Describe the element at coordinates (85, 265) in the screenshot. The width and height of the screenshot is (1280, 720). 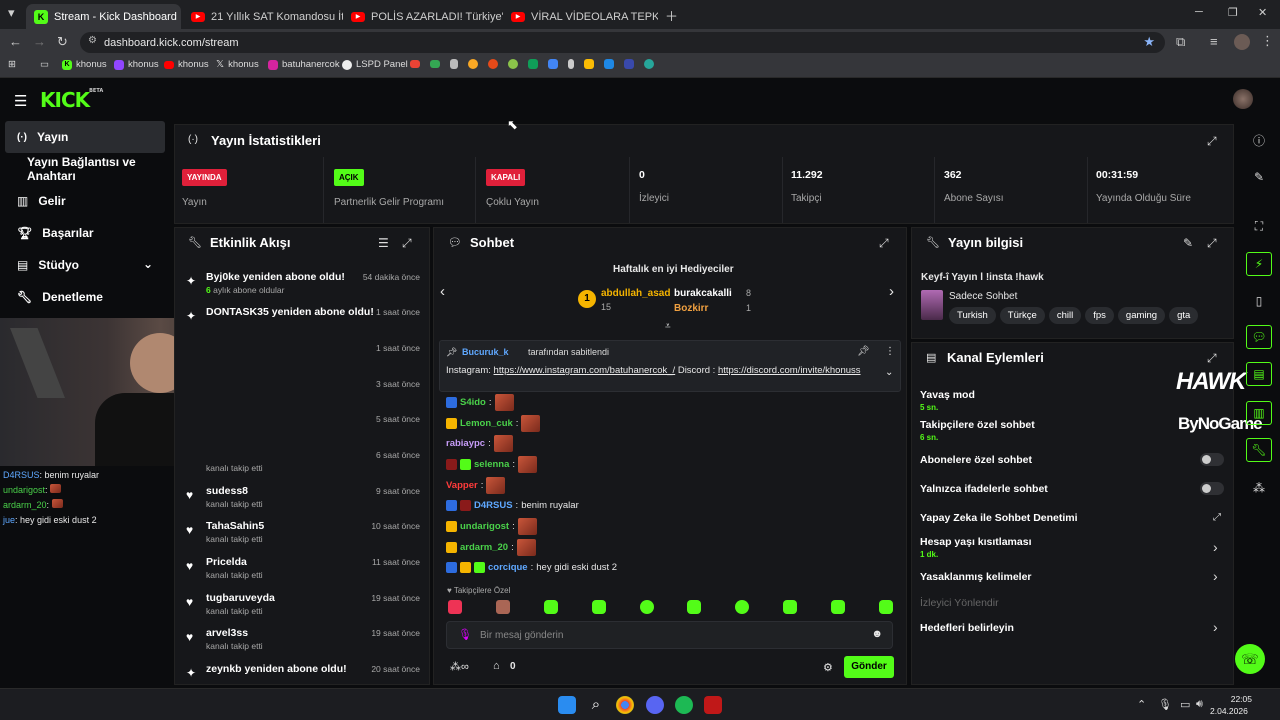
I see `sidebar-item-studio: ▤ Stüdyo ⌄` at that location.